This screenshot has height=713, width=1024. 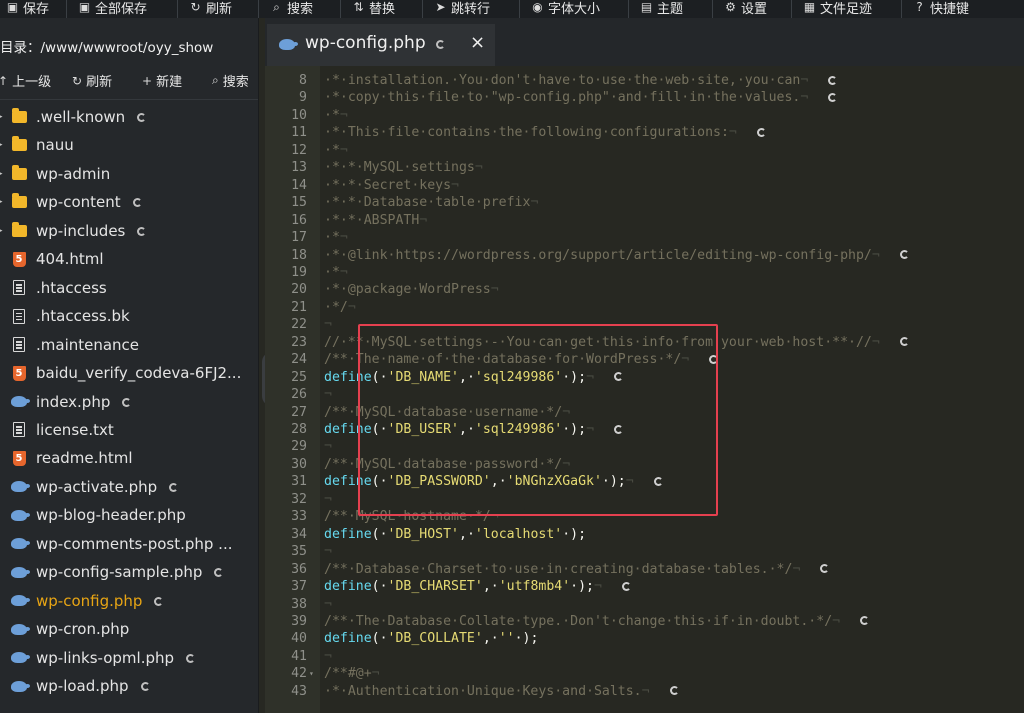 What do you see at coordinates (19, 116) in the screenshot?
I see `folder-icon` at bounding box center [19, 116].